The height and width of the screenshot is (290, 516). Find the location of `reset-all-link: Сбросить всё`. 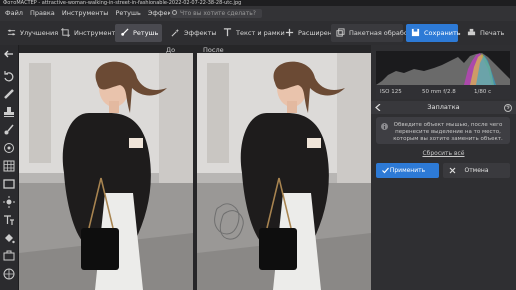

reset-all-link: Сбросить всё is located at coordinates (443, 153).